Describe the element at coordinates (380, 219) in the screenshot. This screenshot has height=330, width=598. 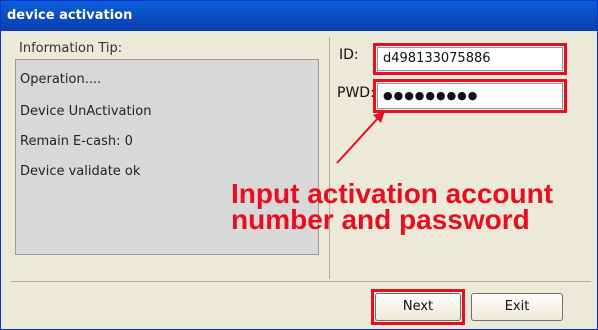
I see `annotation-line-2: number and password` at that location.